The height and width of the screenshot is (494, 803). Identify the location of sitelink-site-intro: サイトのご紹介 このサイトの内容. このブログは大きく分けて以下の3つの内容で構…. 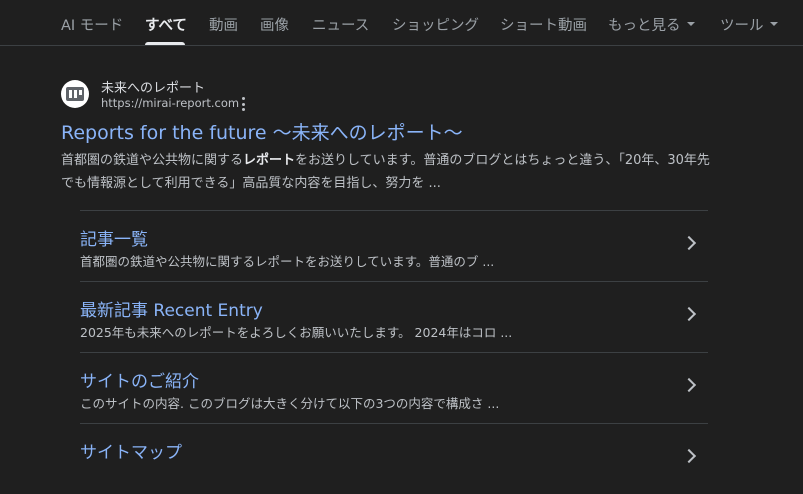
(394, 387).